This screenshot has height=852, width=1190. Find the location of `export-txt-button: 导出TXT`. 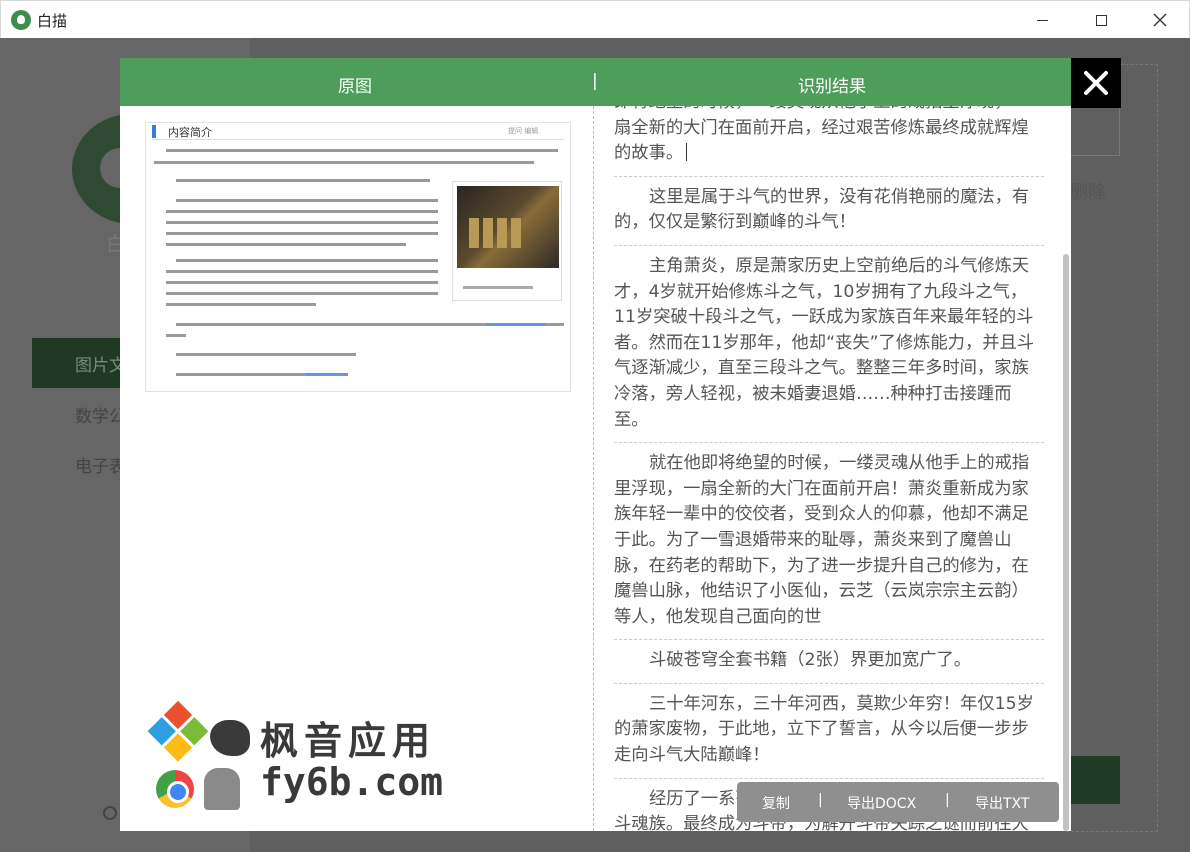

export-txt-button: 导出TXT is located at coordinates (1002, 803).